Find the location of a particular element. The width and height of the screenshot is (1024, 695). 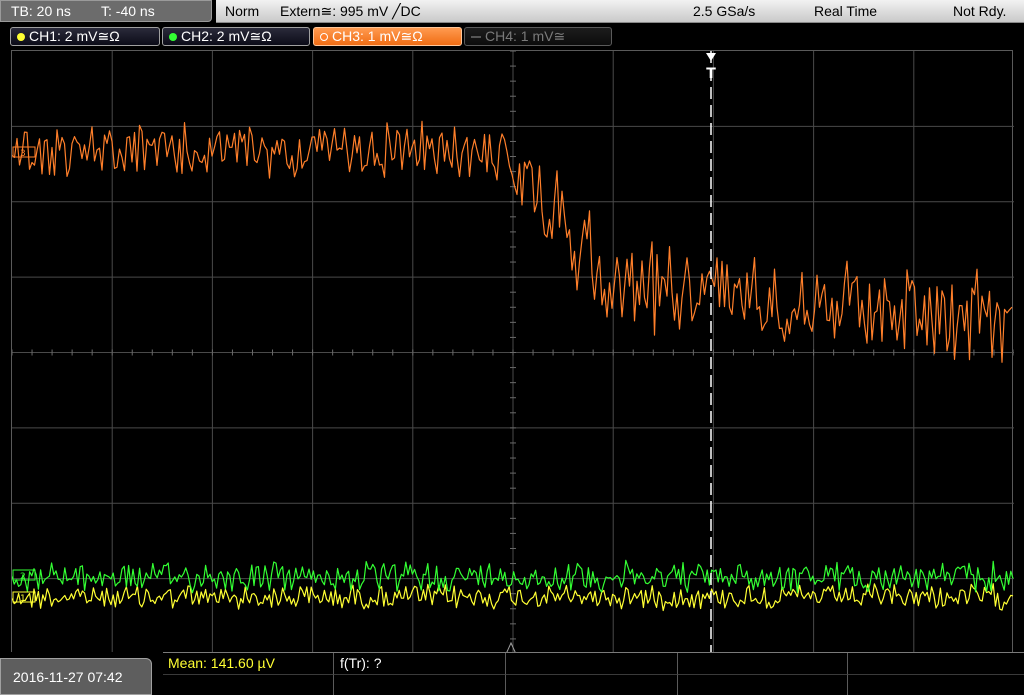

trigger-position-label: T: -40 ns is located at coordinates (128, 11).